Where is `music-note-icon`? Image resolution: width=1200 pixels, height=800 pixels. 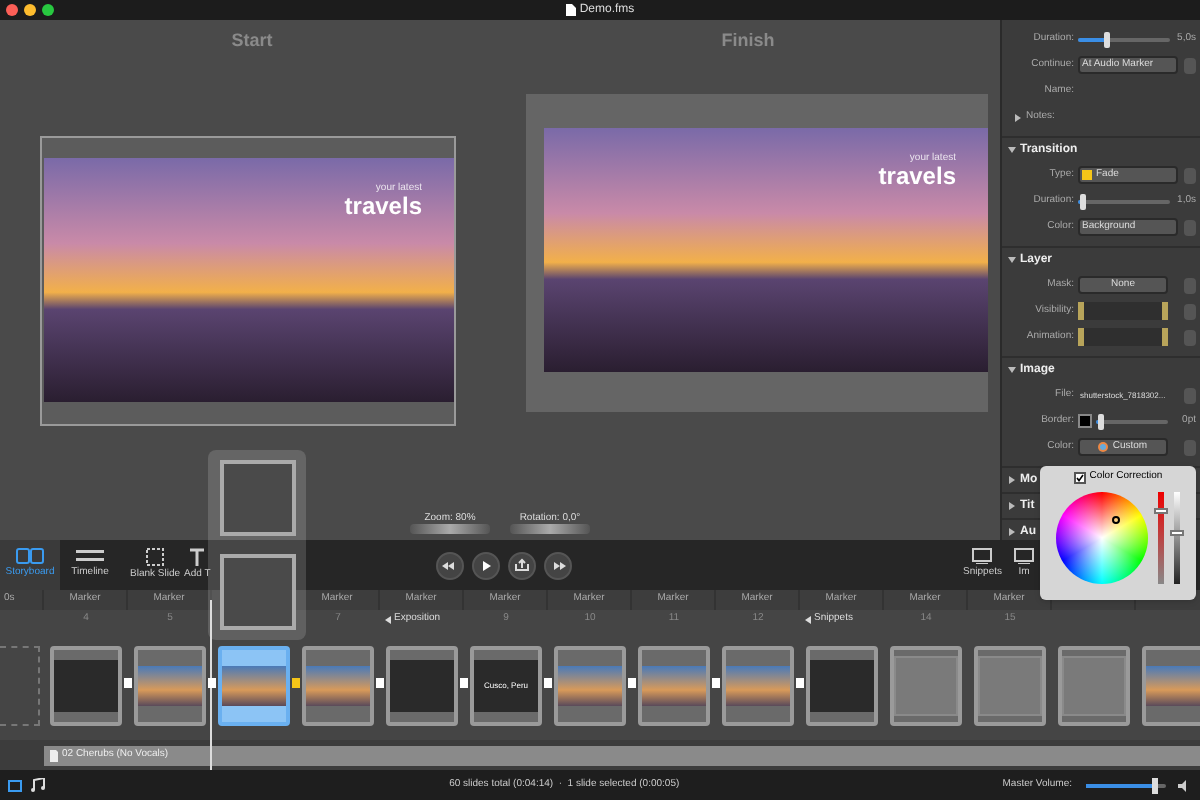
music-note-icon is located at coordinates (38, 785).